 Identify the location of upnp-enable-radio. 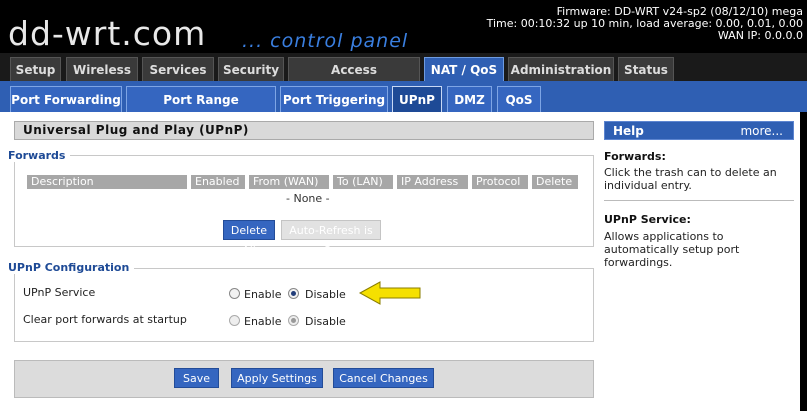
(234, 293).